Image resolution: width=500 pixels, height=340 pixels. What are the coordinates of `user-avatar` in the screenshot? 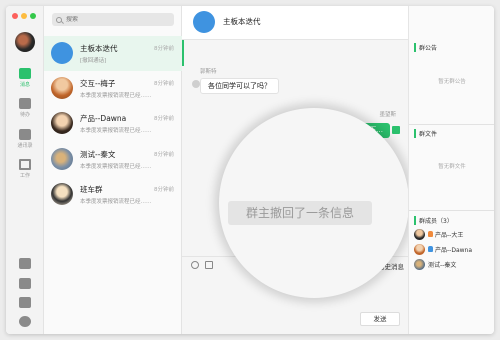 It's located at (25, 42).